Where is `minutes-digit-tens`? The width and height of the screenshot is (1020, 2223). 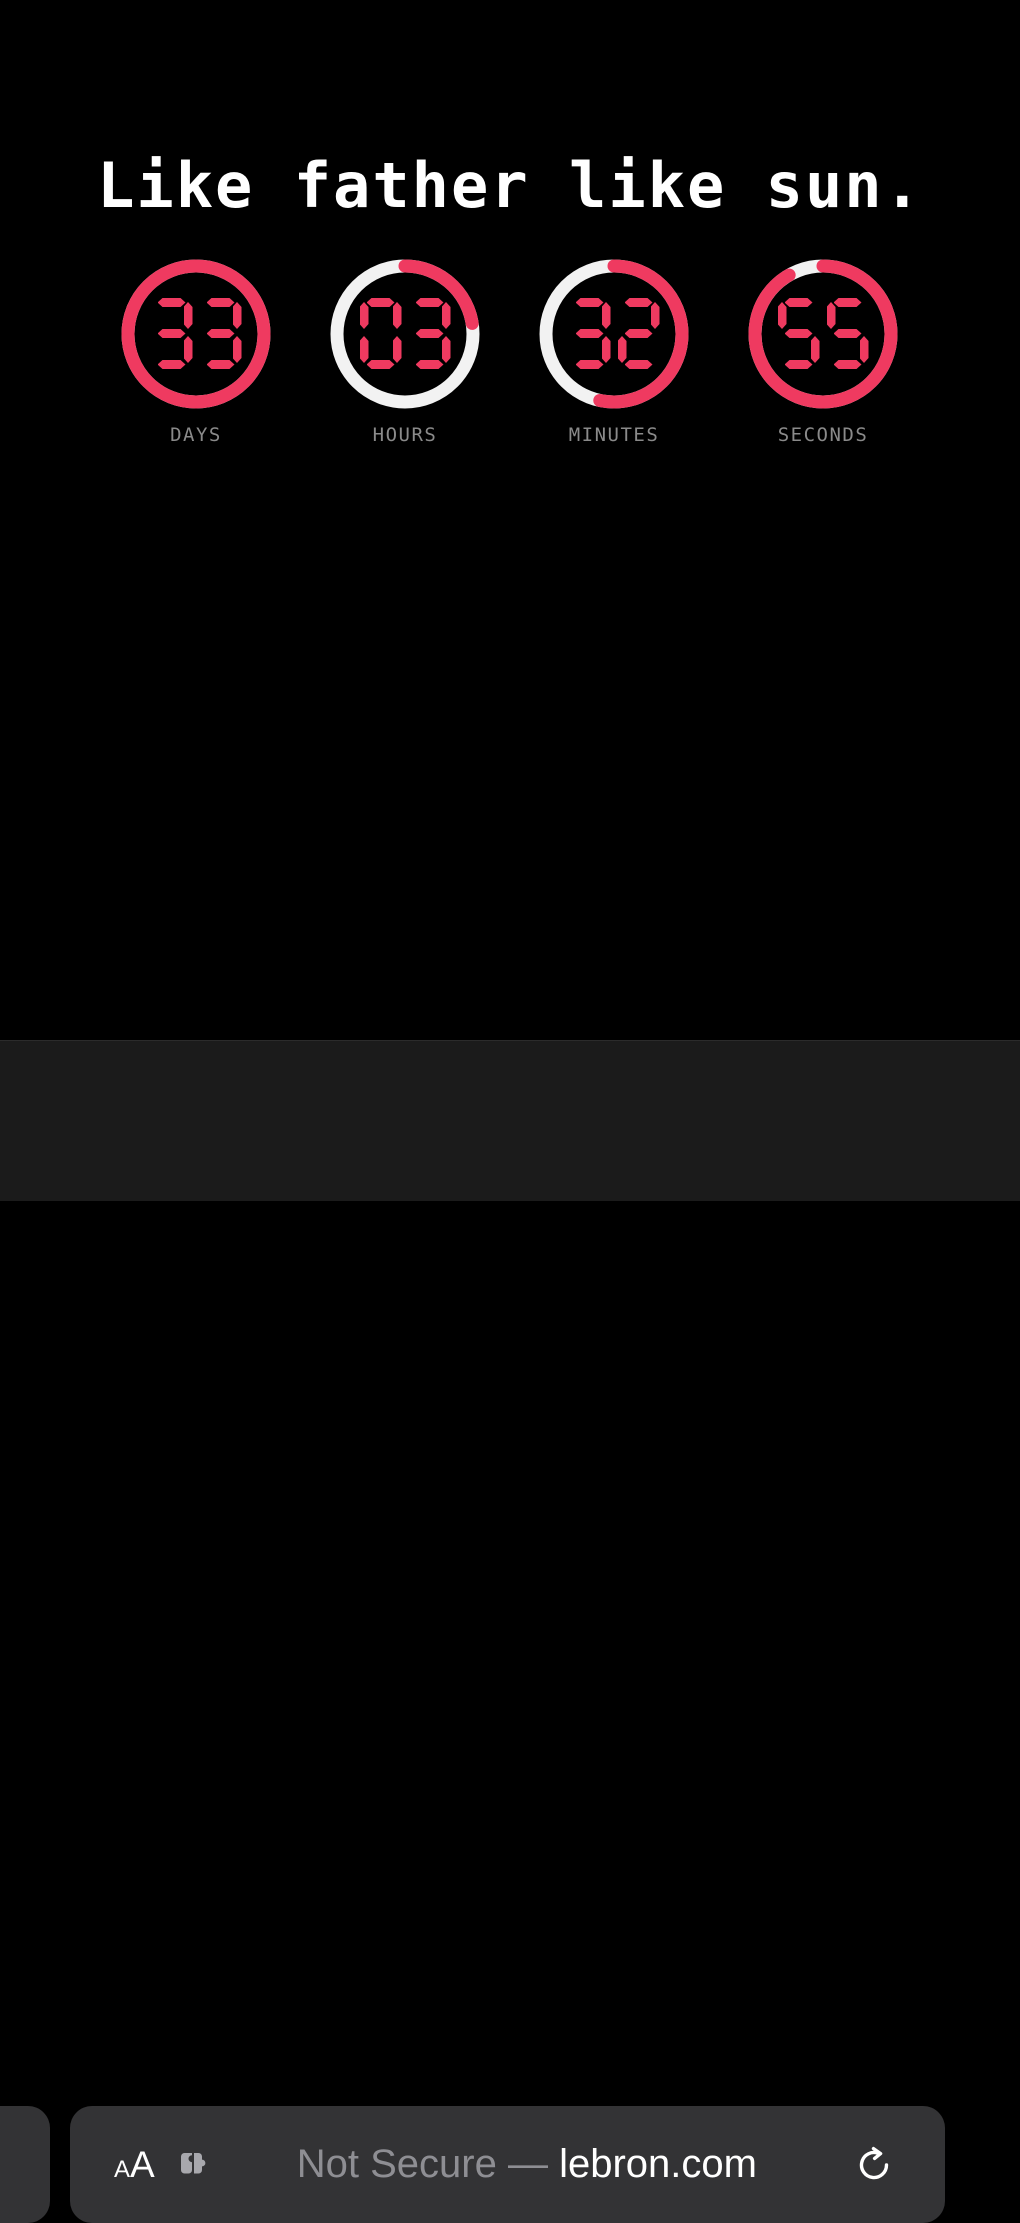 minutes-digit-tens is located at coordinates (590, 334).